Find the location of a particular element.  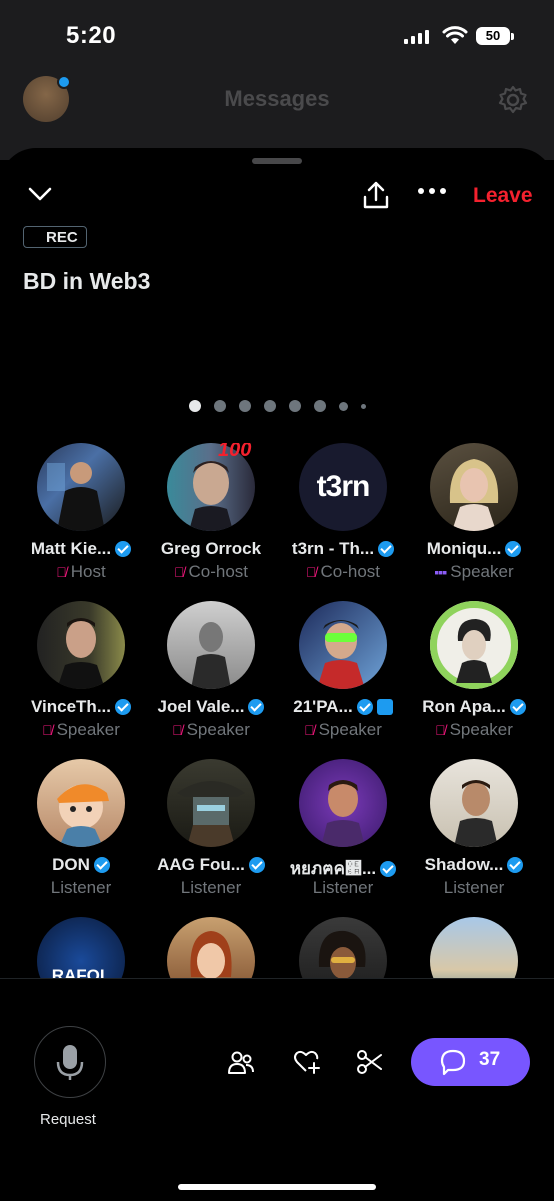

share-icon is located at coordinates (376, 195).